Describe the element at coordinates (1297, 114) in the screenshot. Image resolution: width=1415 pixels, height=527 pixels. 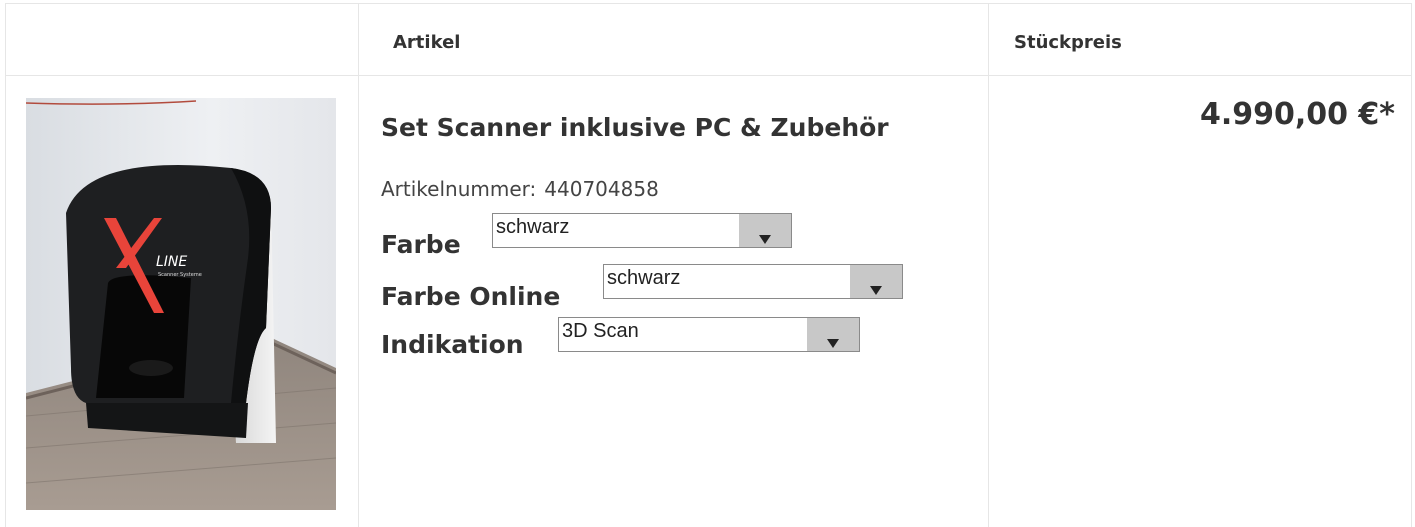
I see `unit-price: 4.990,00 €*` at that location.